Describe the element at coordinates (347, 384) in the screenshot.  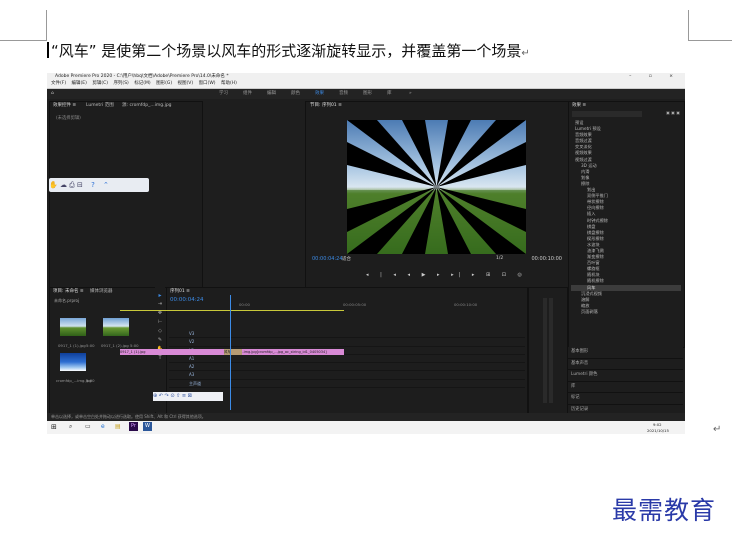
I see `track-master: 主声道` at that location.